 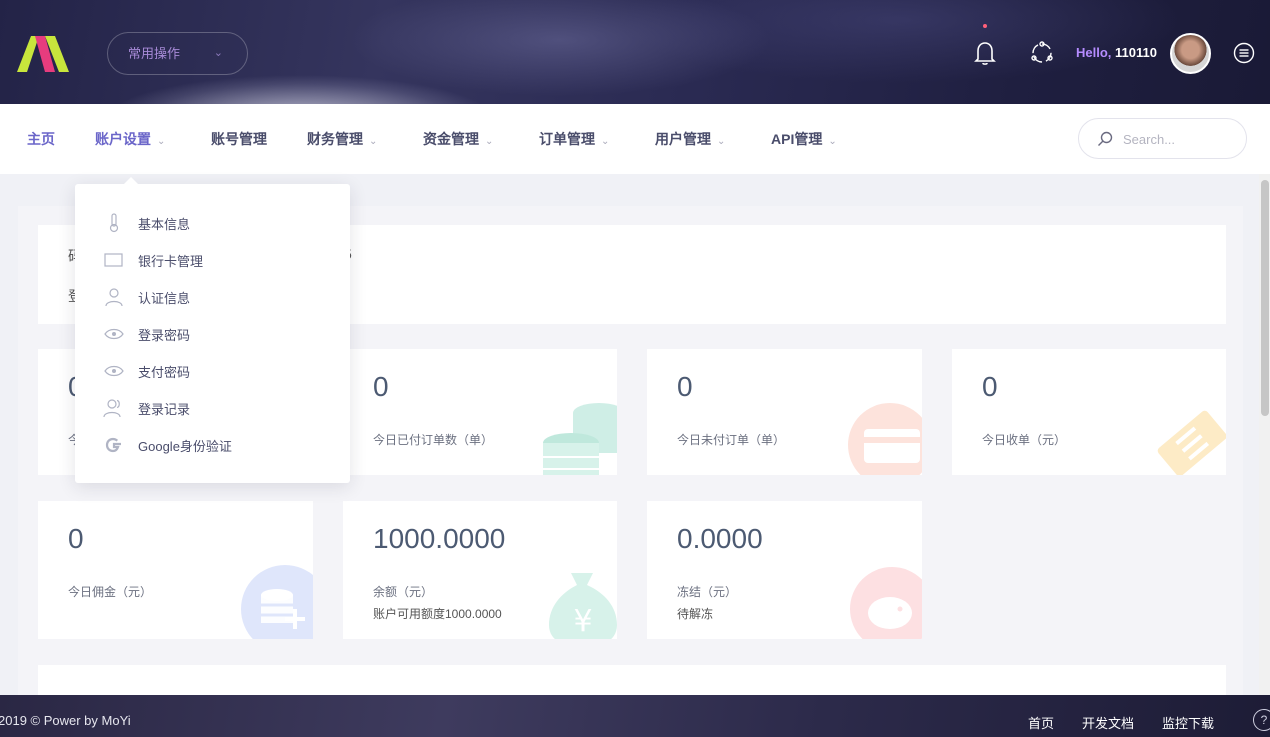 I want to click on stat-card-frozen: 0.0000 冻结（元） 待解冻, so click(x=784, y=570).